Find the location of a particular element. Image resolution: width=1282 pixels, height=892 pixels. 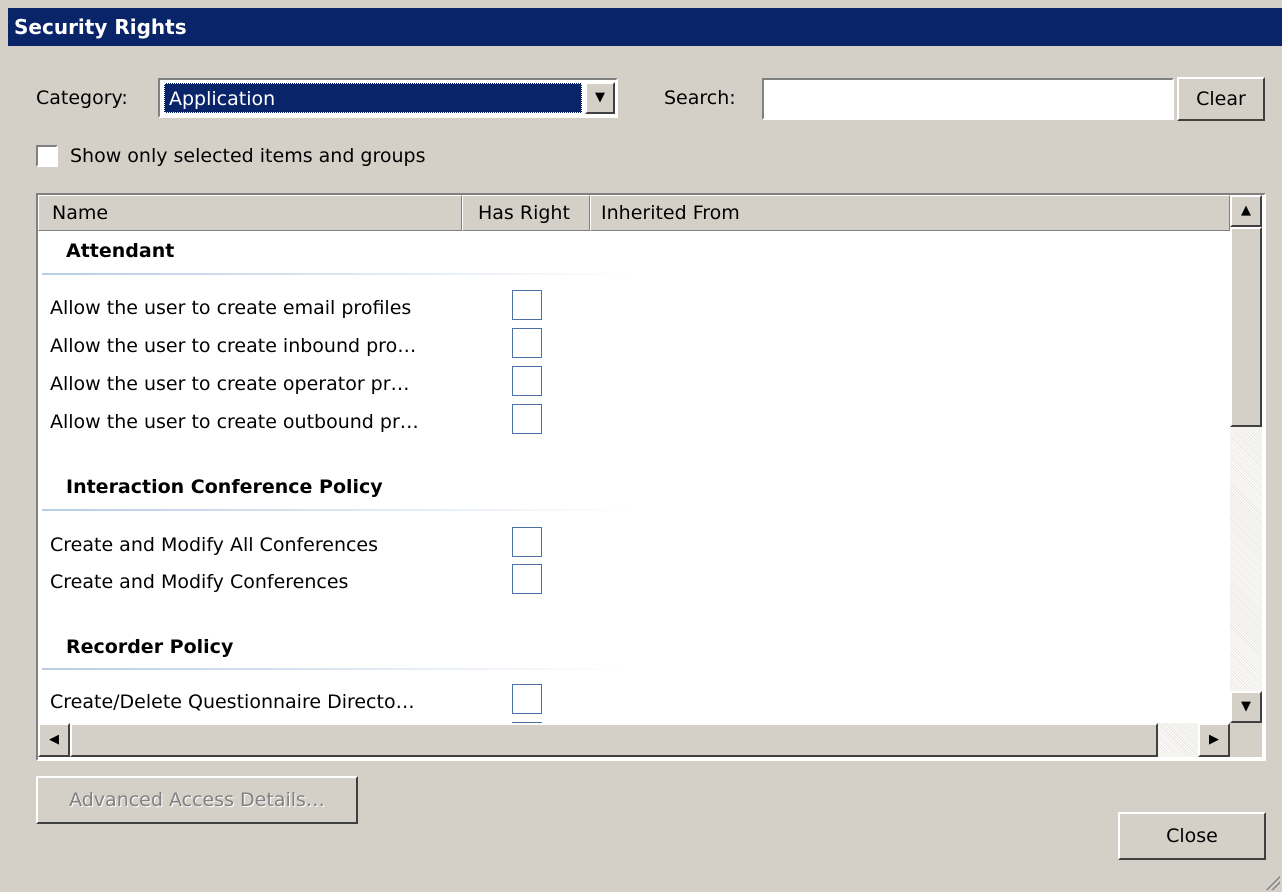

resize-grip-icon is located at coordinates (1272, 882).